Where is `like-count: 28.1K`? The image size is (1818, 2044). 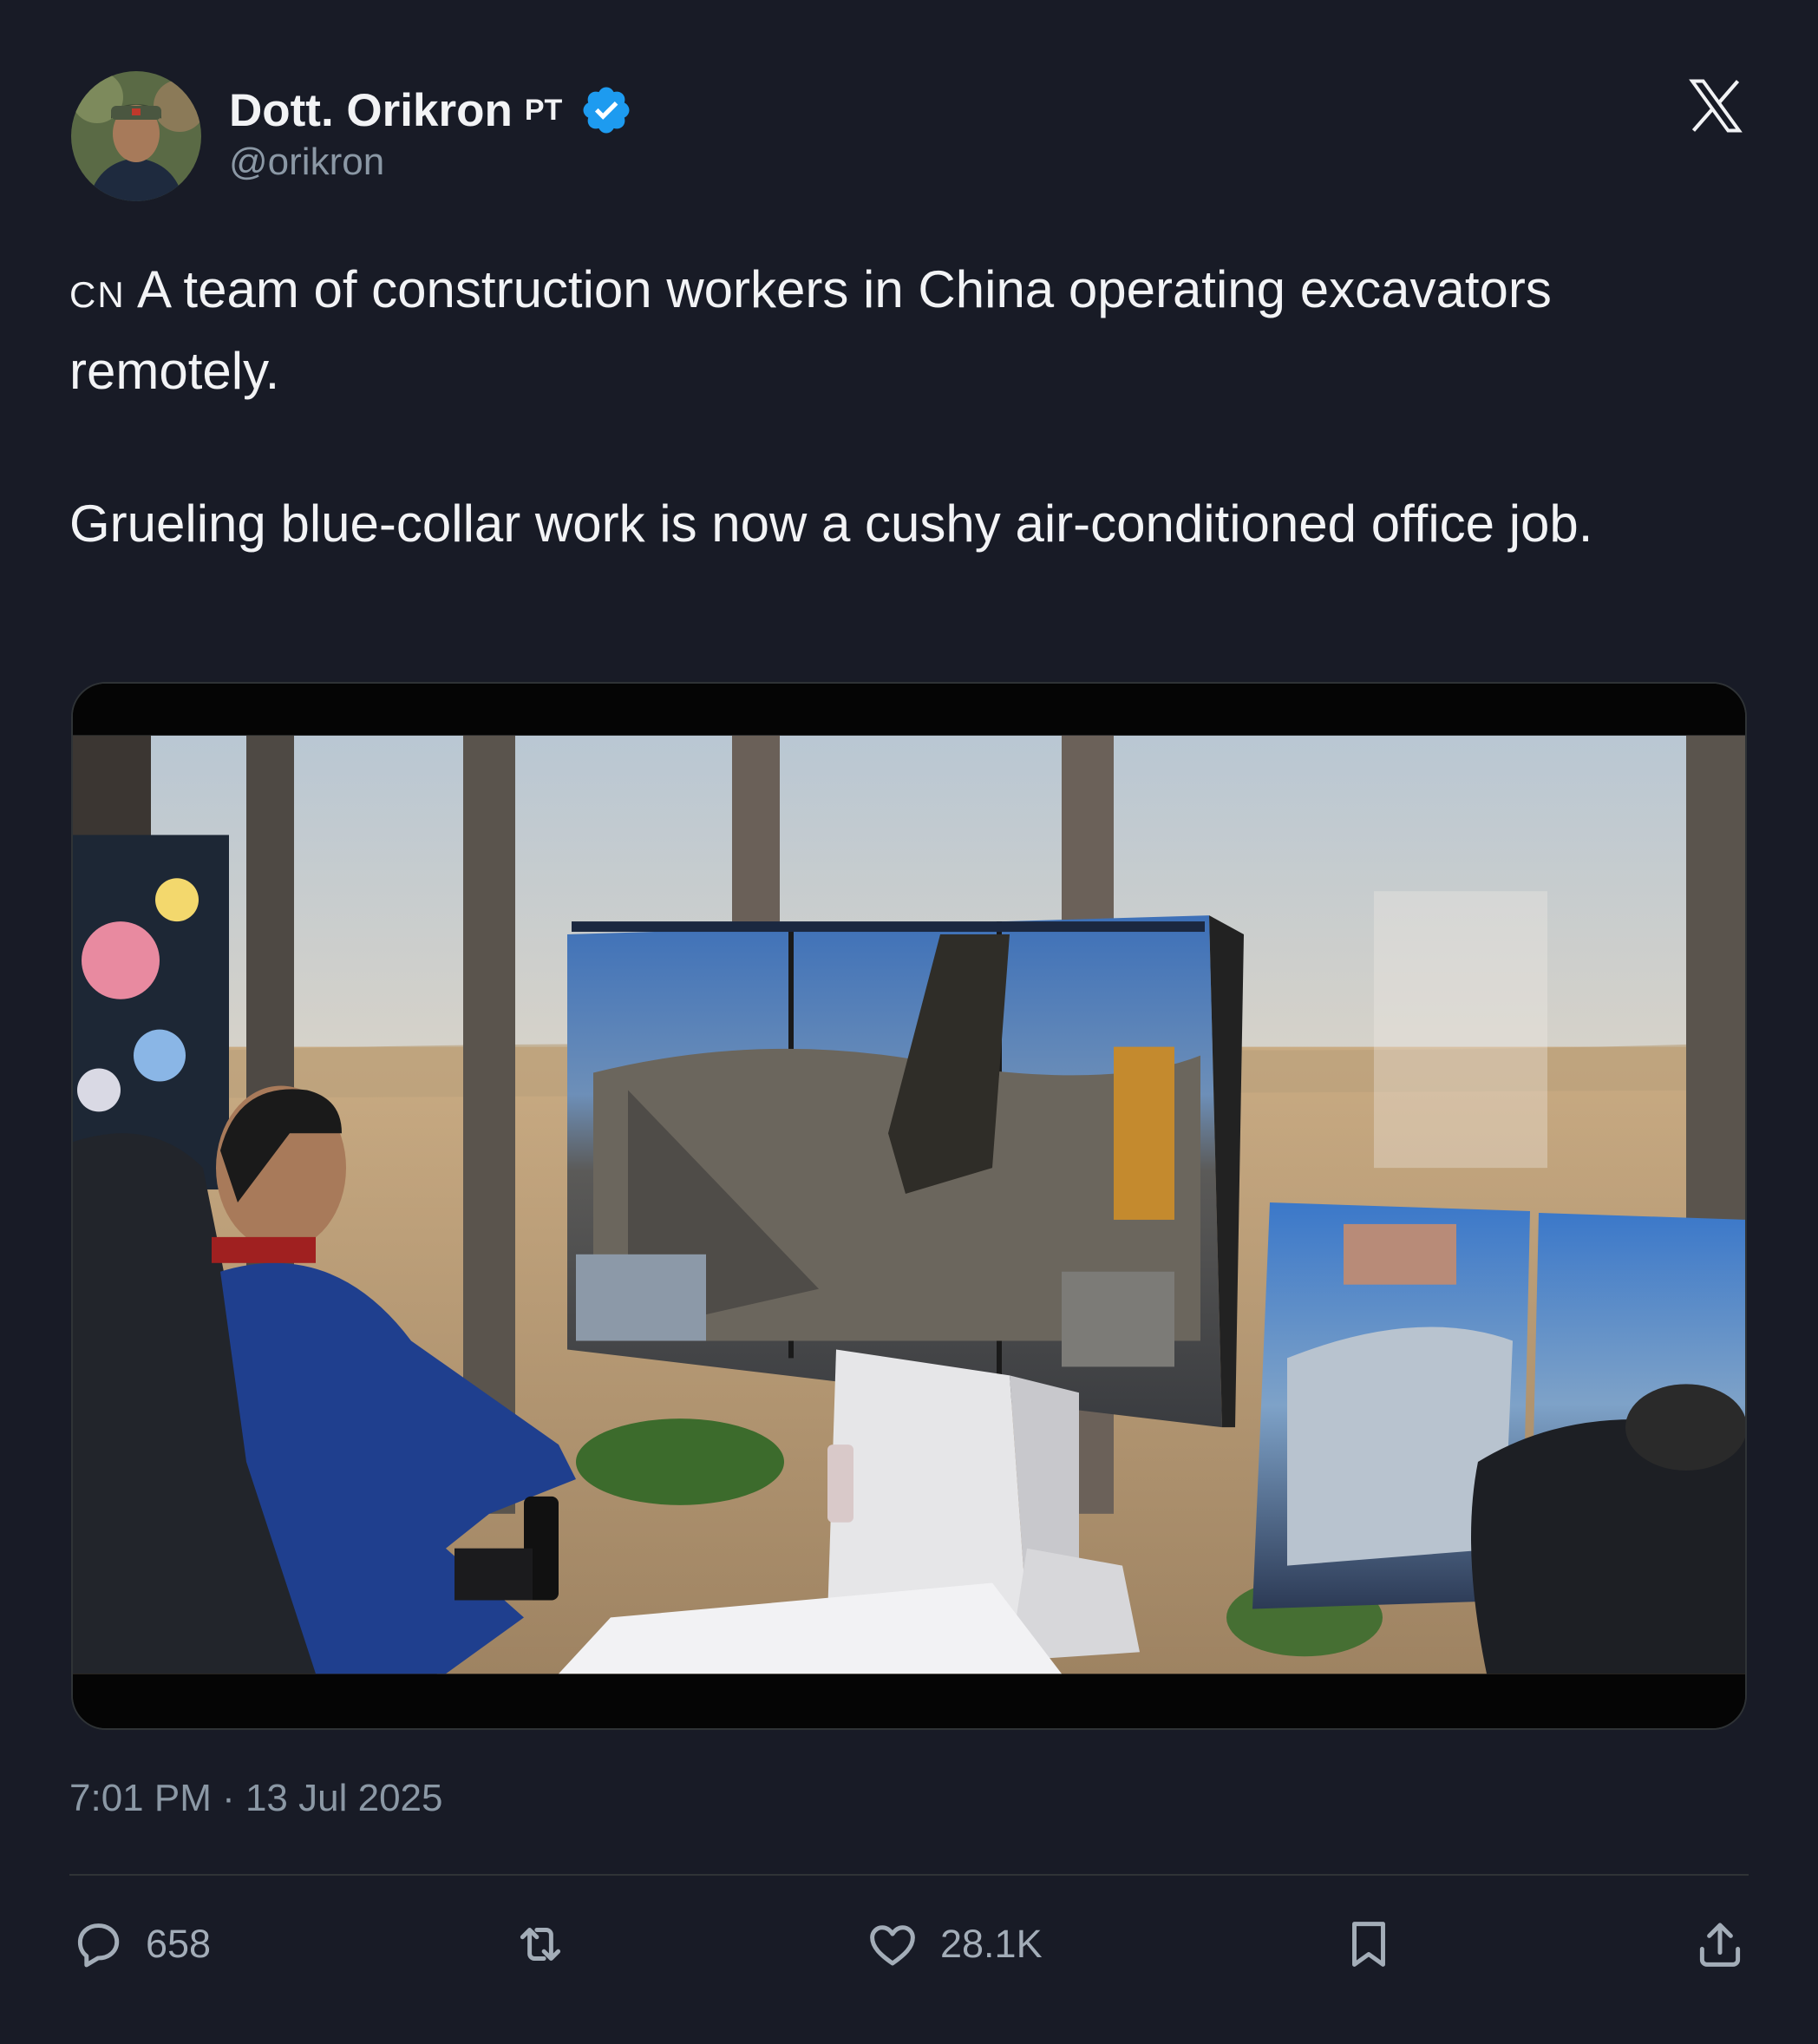 like-count: 28.1K is located at coordinates (991, 1944).